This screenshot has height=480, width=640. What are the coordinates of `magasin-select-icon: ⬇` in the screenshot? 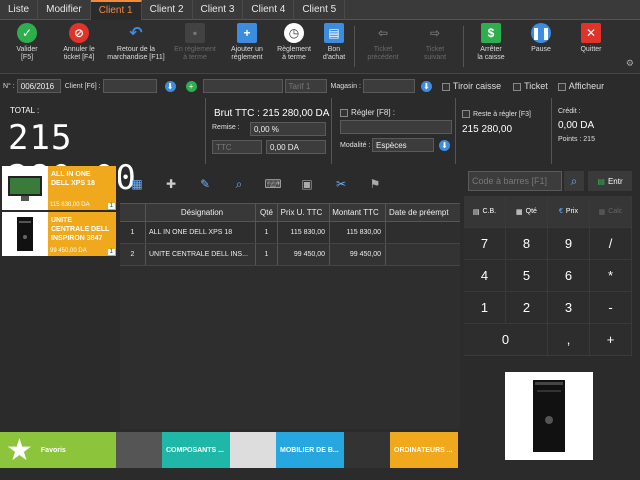 It's located at (426, 86).